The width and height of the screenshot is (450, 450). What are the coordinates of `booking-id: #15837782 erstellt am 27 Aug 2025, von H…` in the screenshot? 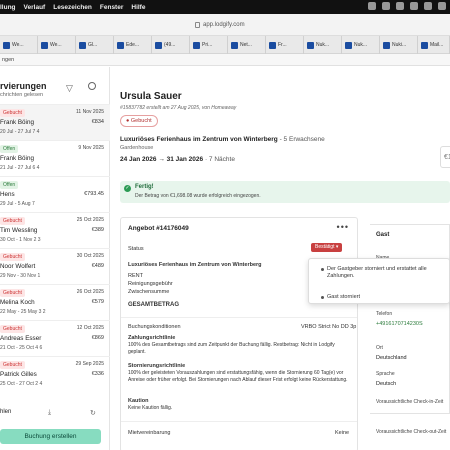 It's located at (178, 108).